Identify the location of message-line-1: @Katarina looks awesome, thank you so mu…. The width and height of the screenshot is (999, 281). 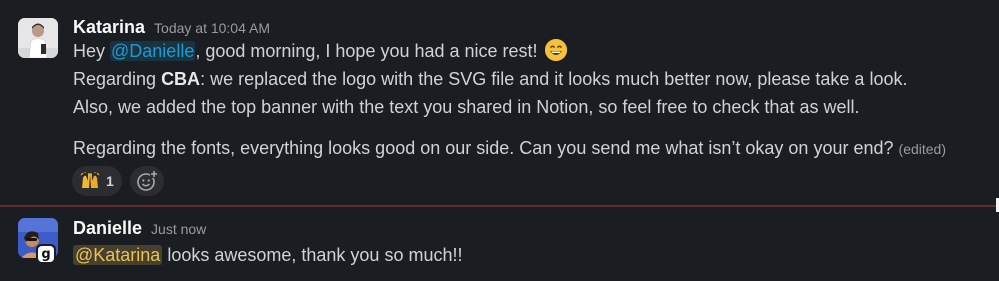
(267, 255).